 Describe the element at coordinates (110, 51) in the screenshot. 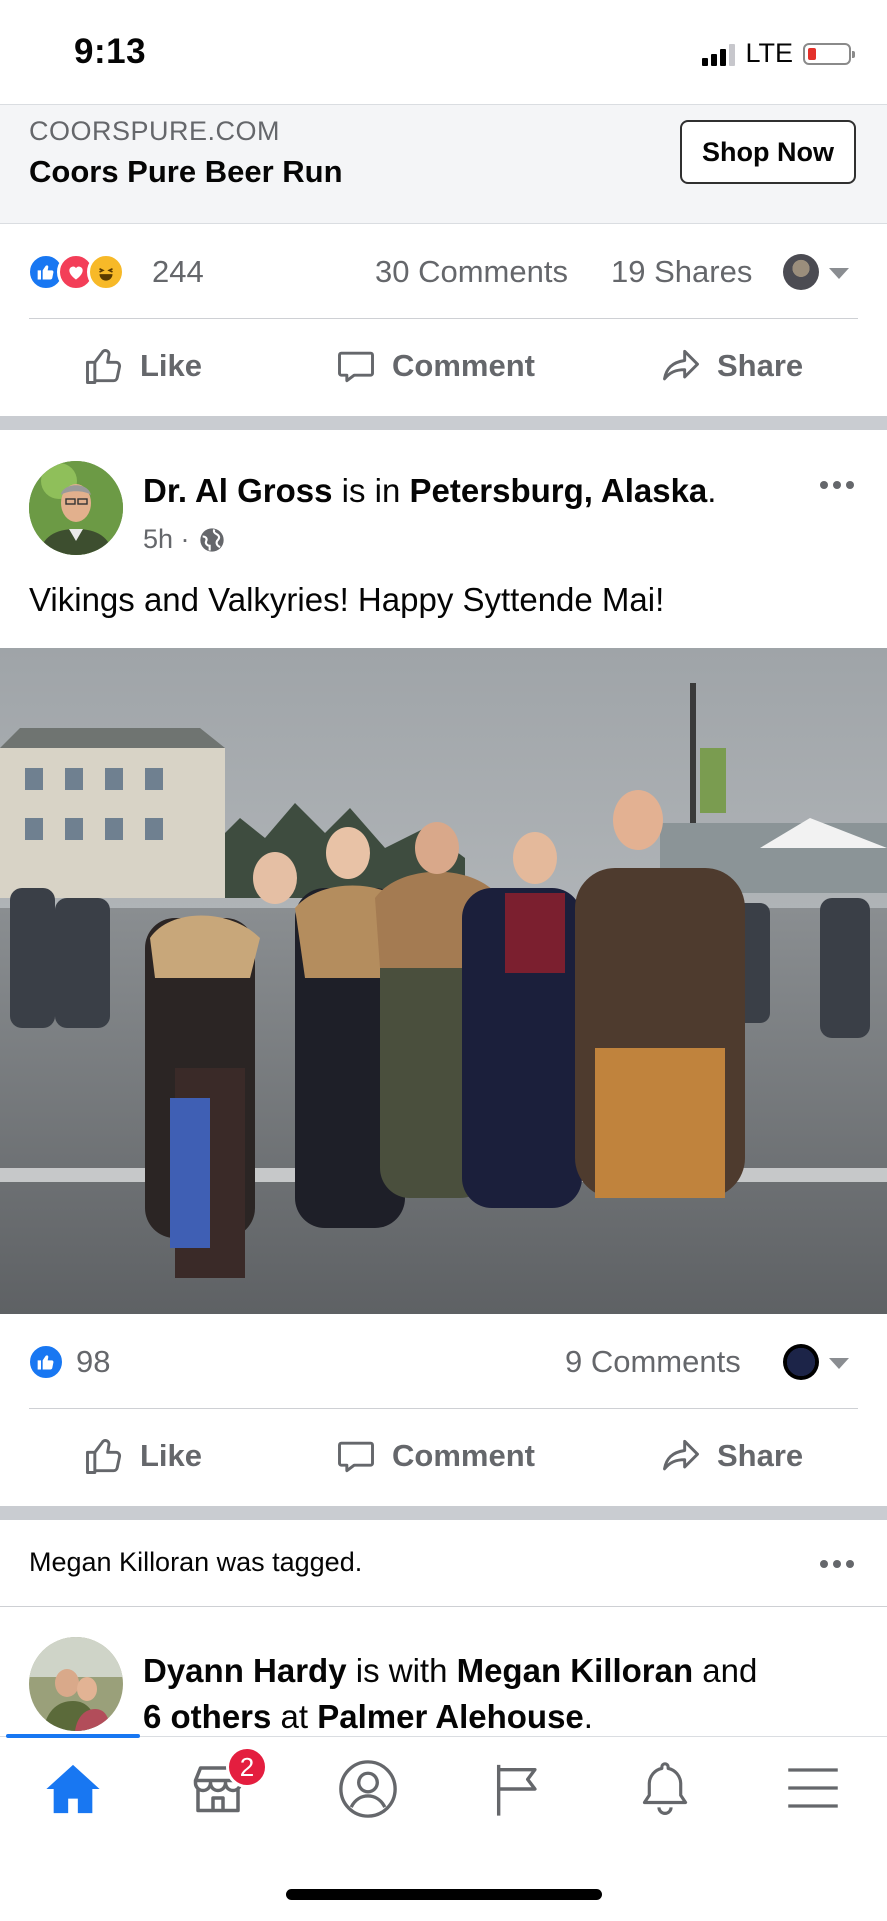

I see `status-time: 9:13` at that location.